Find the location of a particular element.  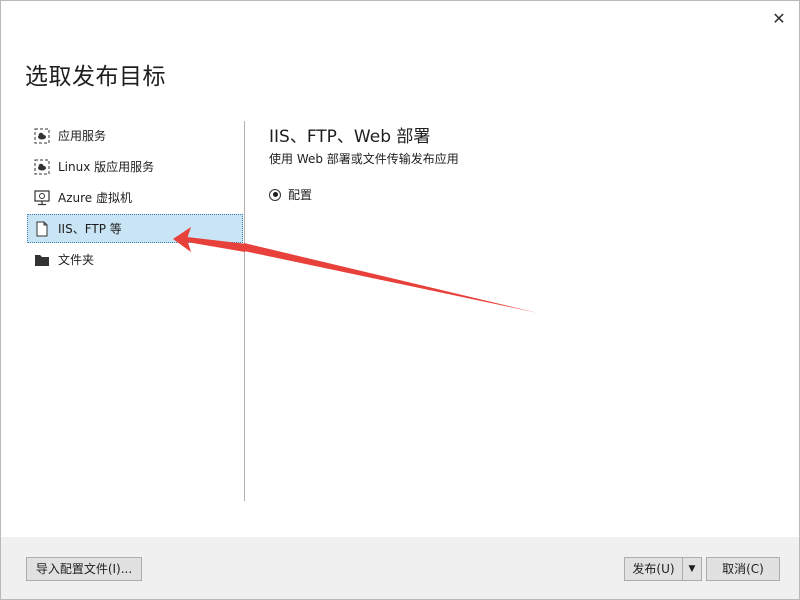

sidebar-item-azure-vm: Azure 虚拟机 is located at coordinates (135, 197).